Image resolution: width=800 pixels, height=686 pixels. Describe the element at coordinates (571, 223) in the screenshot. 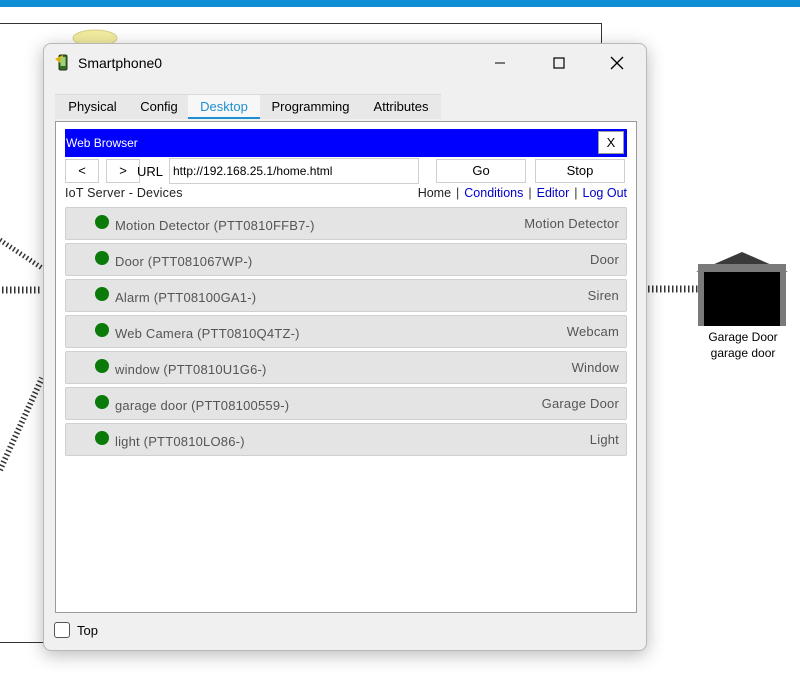

I see `device-type: Motion Detector` at that location.